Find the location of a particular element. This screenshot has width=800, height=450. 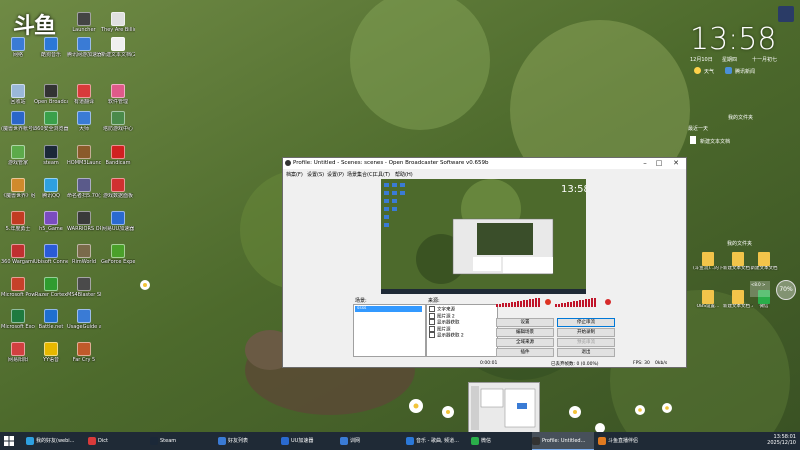

windows-start-icon is located at coordinates (9, 441).